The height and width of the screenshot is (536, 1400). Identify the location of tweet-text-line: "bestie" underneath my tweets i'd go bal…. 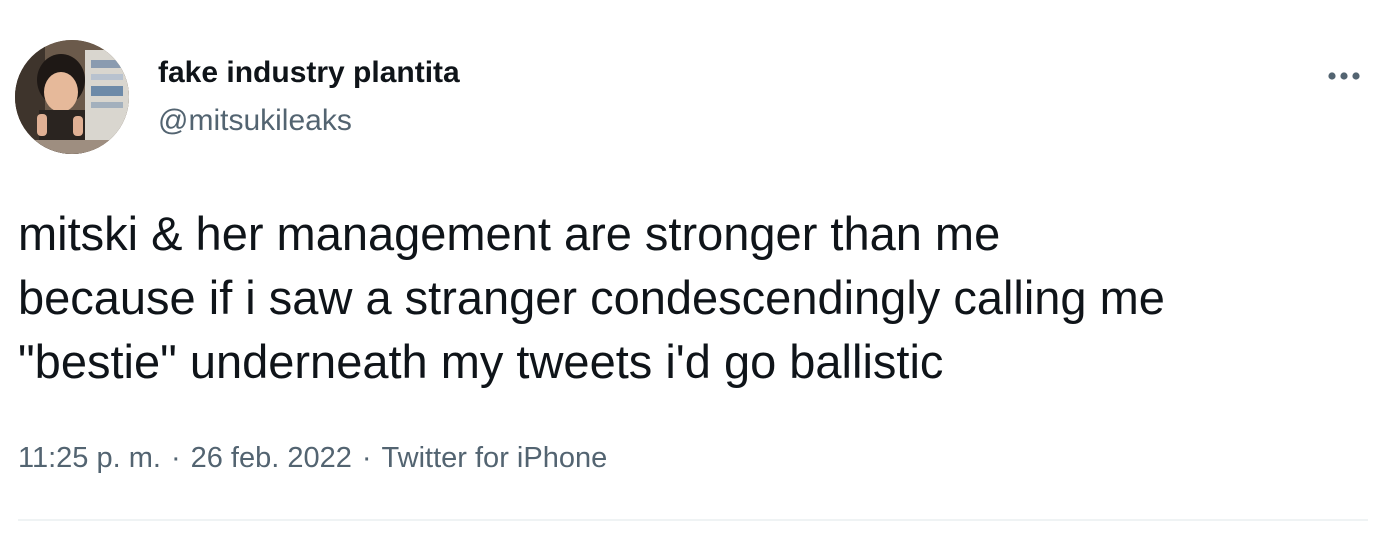
(481, 361).